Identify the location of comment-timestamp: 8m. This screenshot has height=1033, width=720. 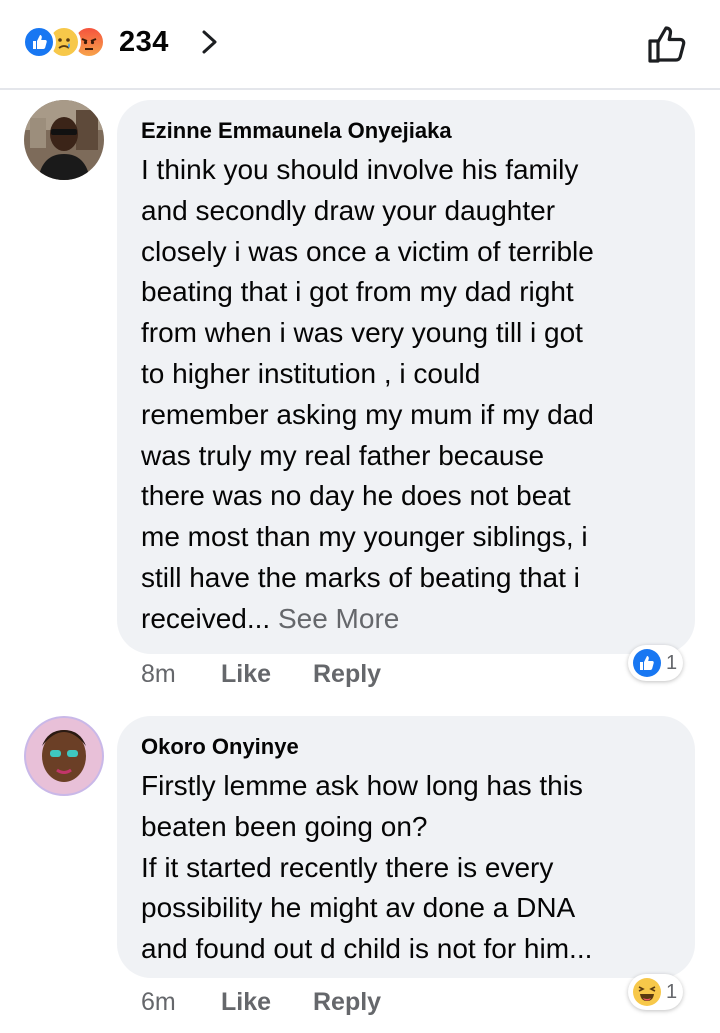
(181, 674).